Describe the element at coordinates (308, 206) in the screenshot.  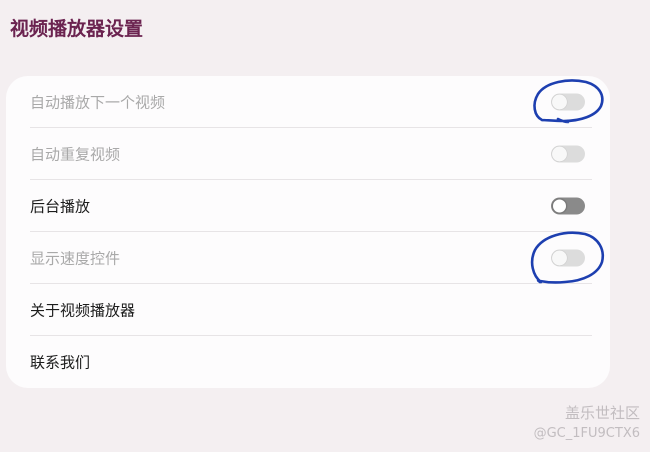
I see `setting-row-background-play: 后台播放` at that location.